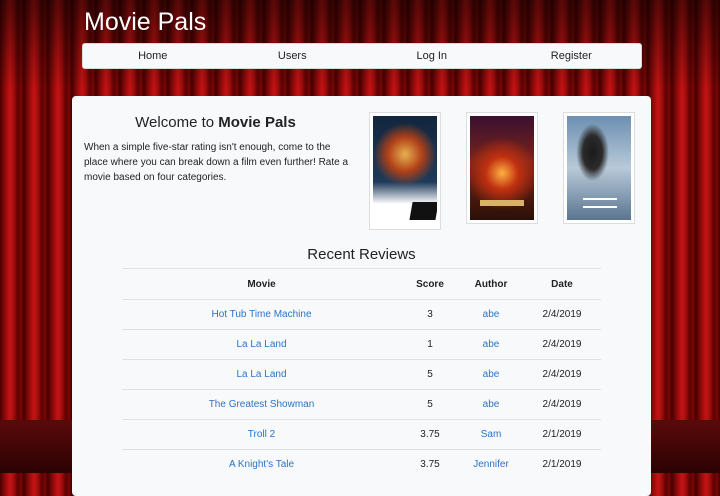 The image size is (720, 496). I want to click on author-link: Sam, so click(491, 434).